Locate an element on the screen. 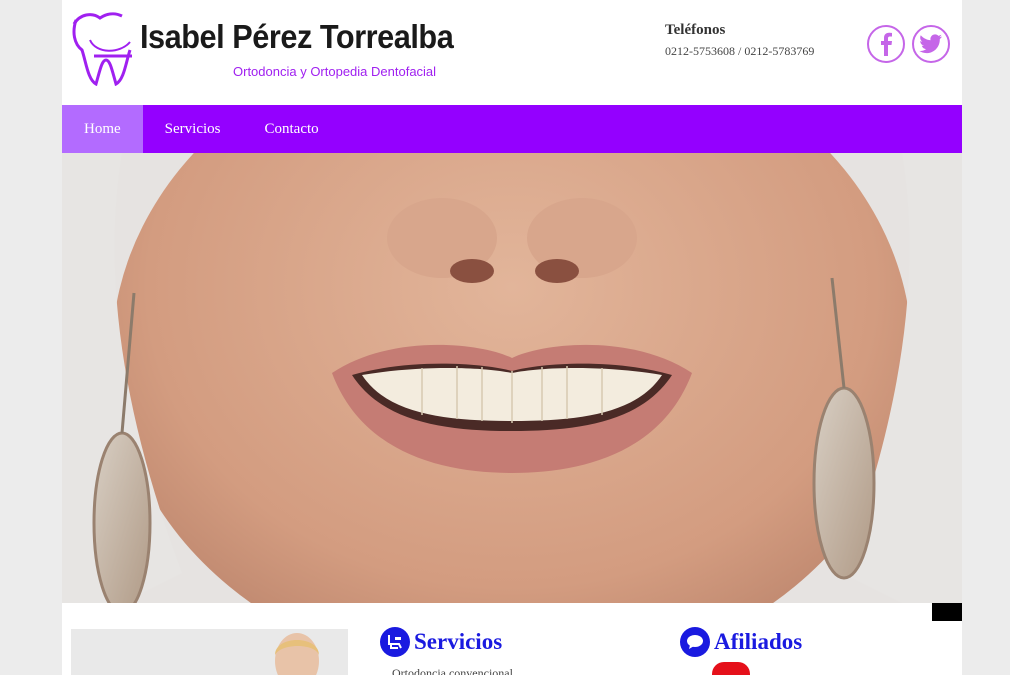  logo-subtitle: Ortodoncia y Ortopedia Dentofacial is located at coordinates (335, 71).